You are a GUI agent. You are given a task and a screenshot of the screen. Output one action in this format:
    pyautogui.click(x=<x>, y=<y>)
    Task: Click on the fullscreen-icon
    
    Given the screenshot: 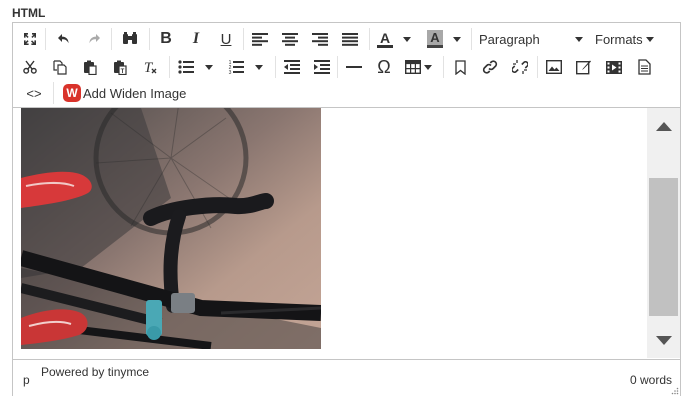 What is the action you would take?
    pyautogui.click(x=30, y=39)
    